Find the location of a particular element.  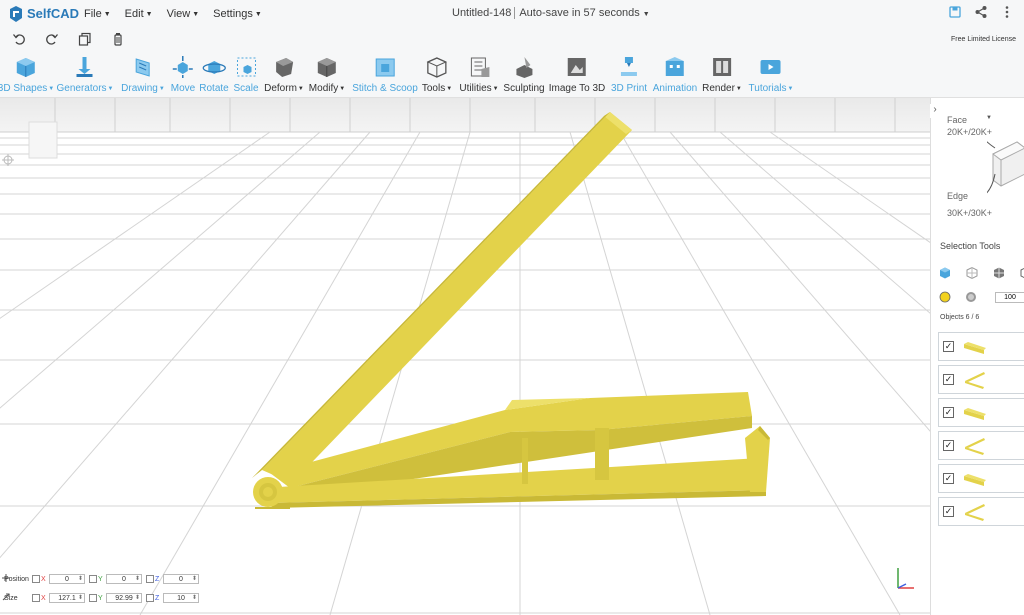

position-z-lock is located at coordinates (150, 579).